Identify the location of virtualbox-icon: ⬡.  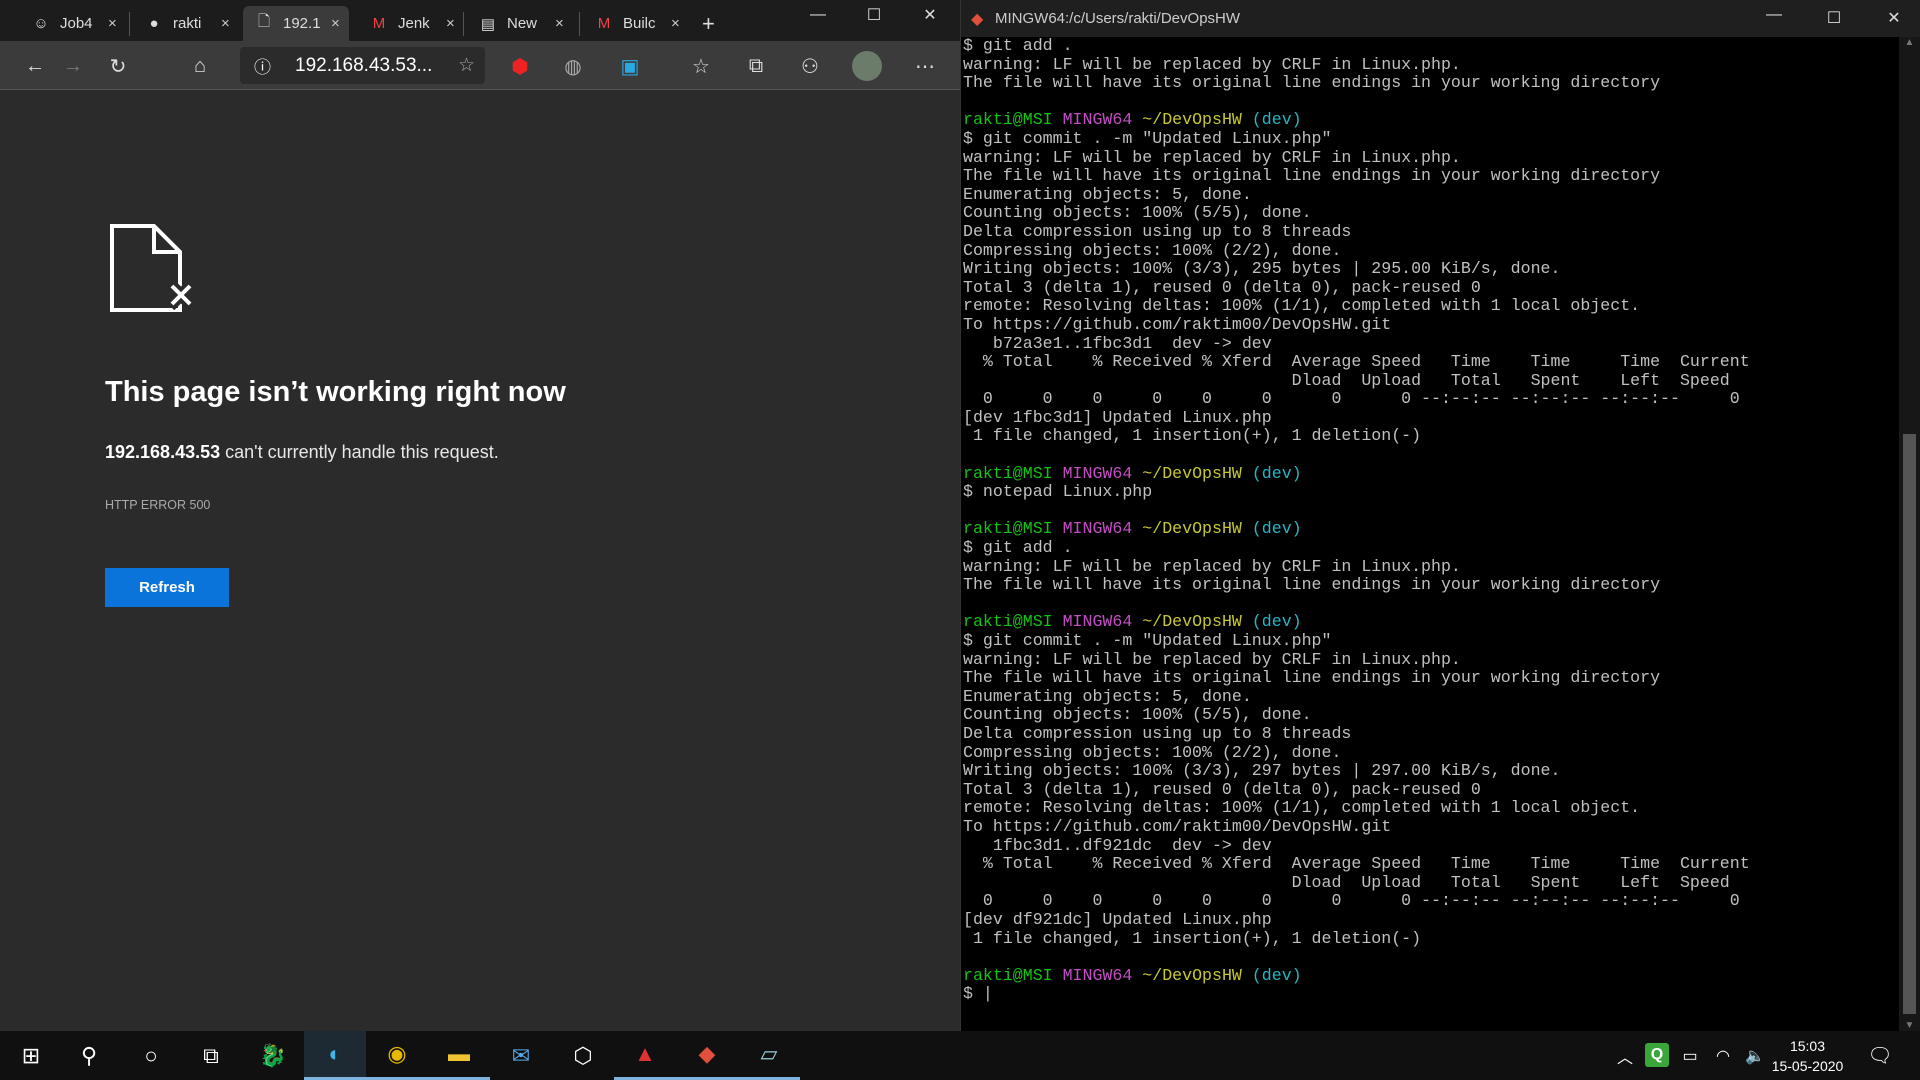
(583, 1055).